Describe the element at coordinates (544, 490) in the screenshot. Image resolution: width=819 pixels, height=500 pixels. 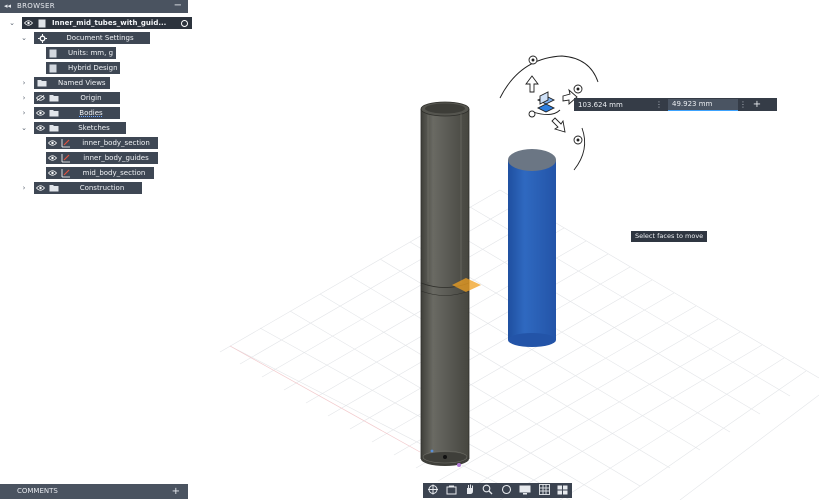
I see `grid-icon` at that location.